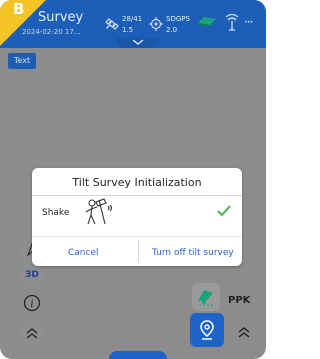 This screenshot has height=359, width=320. I want to click on info-glyph: i, so click(31, 304).